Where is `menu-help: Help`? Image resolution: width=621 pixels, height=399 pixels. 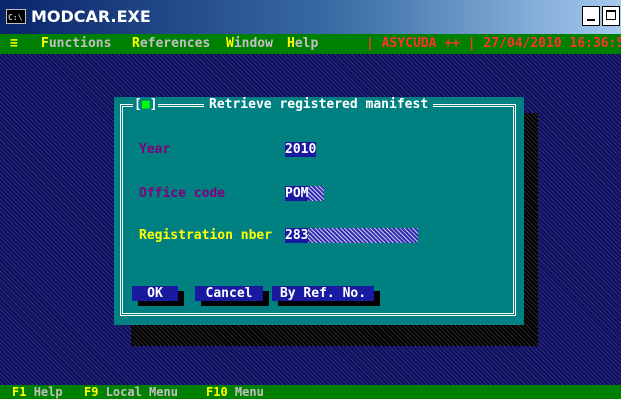 menu-help: Help is located at coordinates (302, 44).